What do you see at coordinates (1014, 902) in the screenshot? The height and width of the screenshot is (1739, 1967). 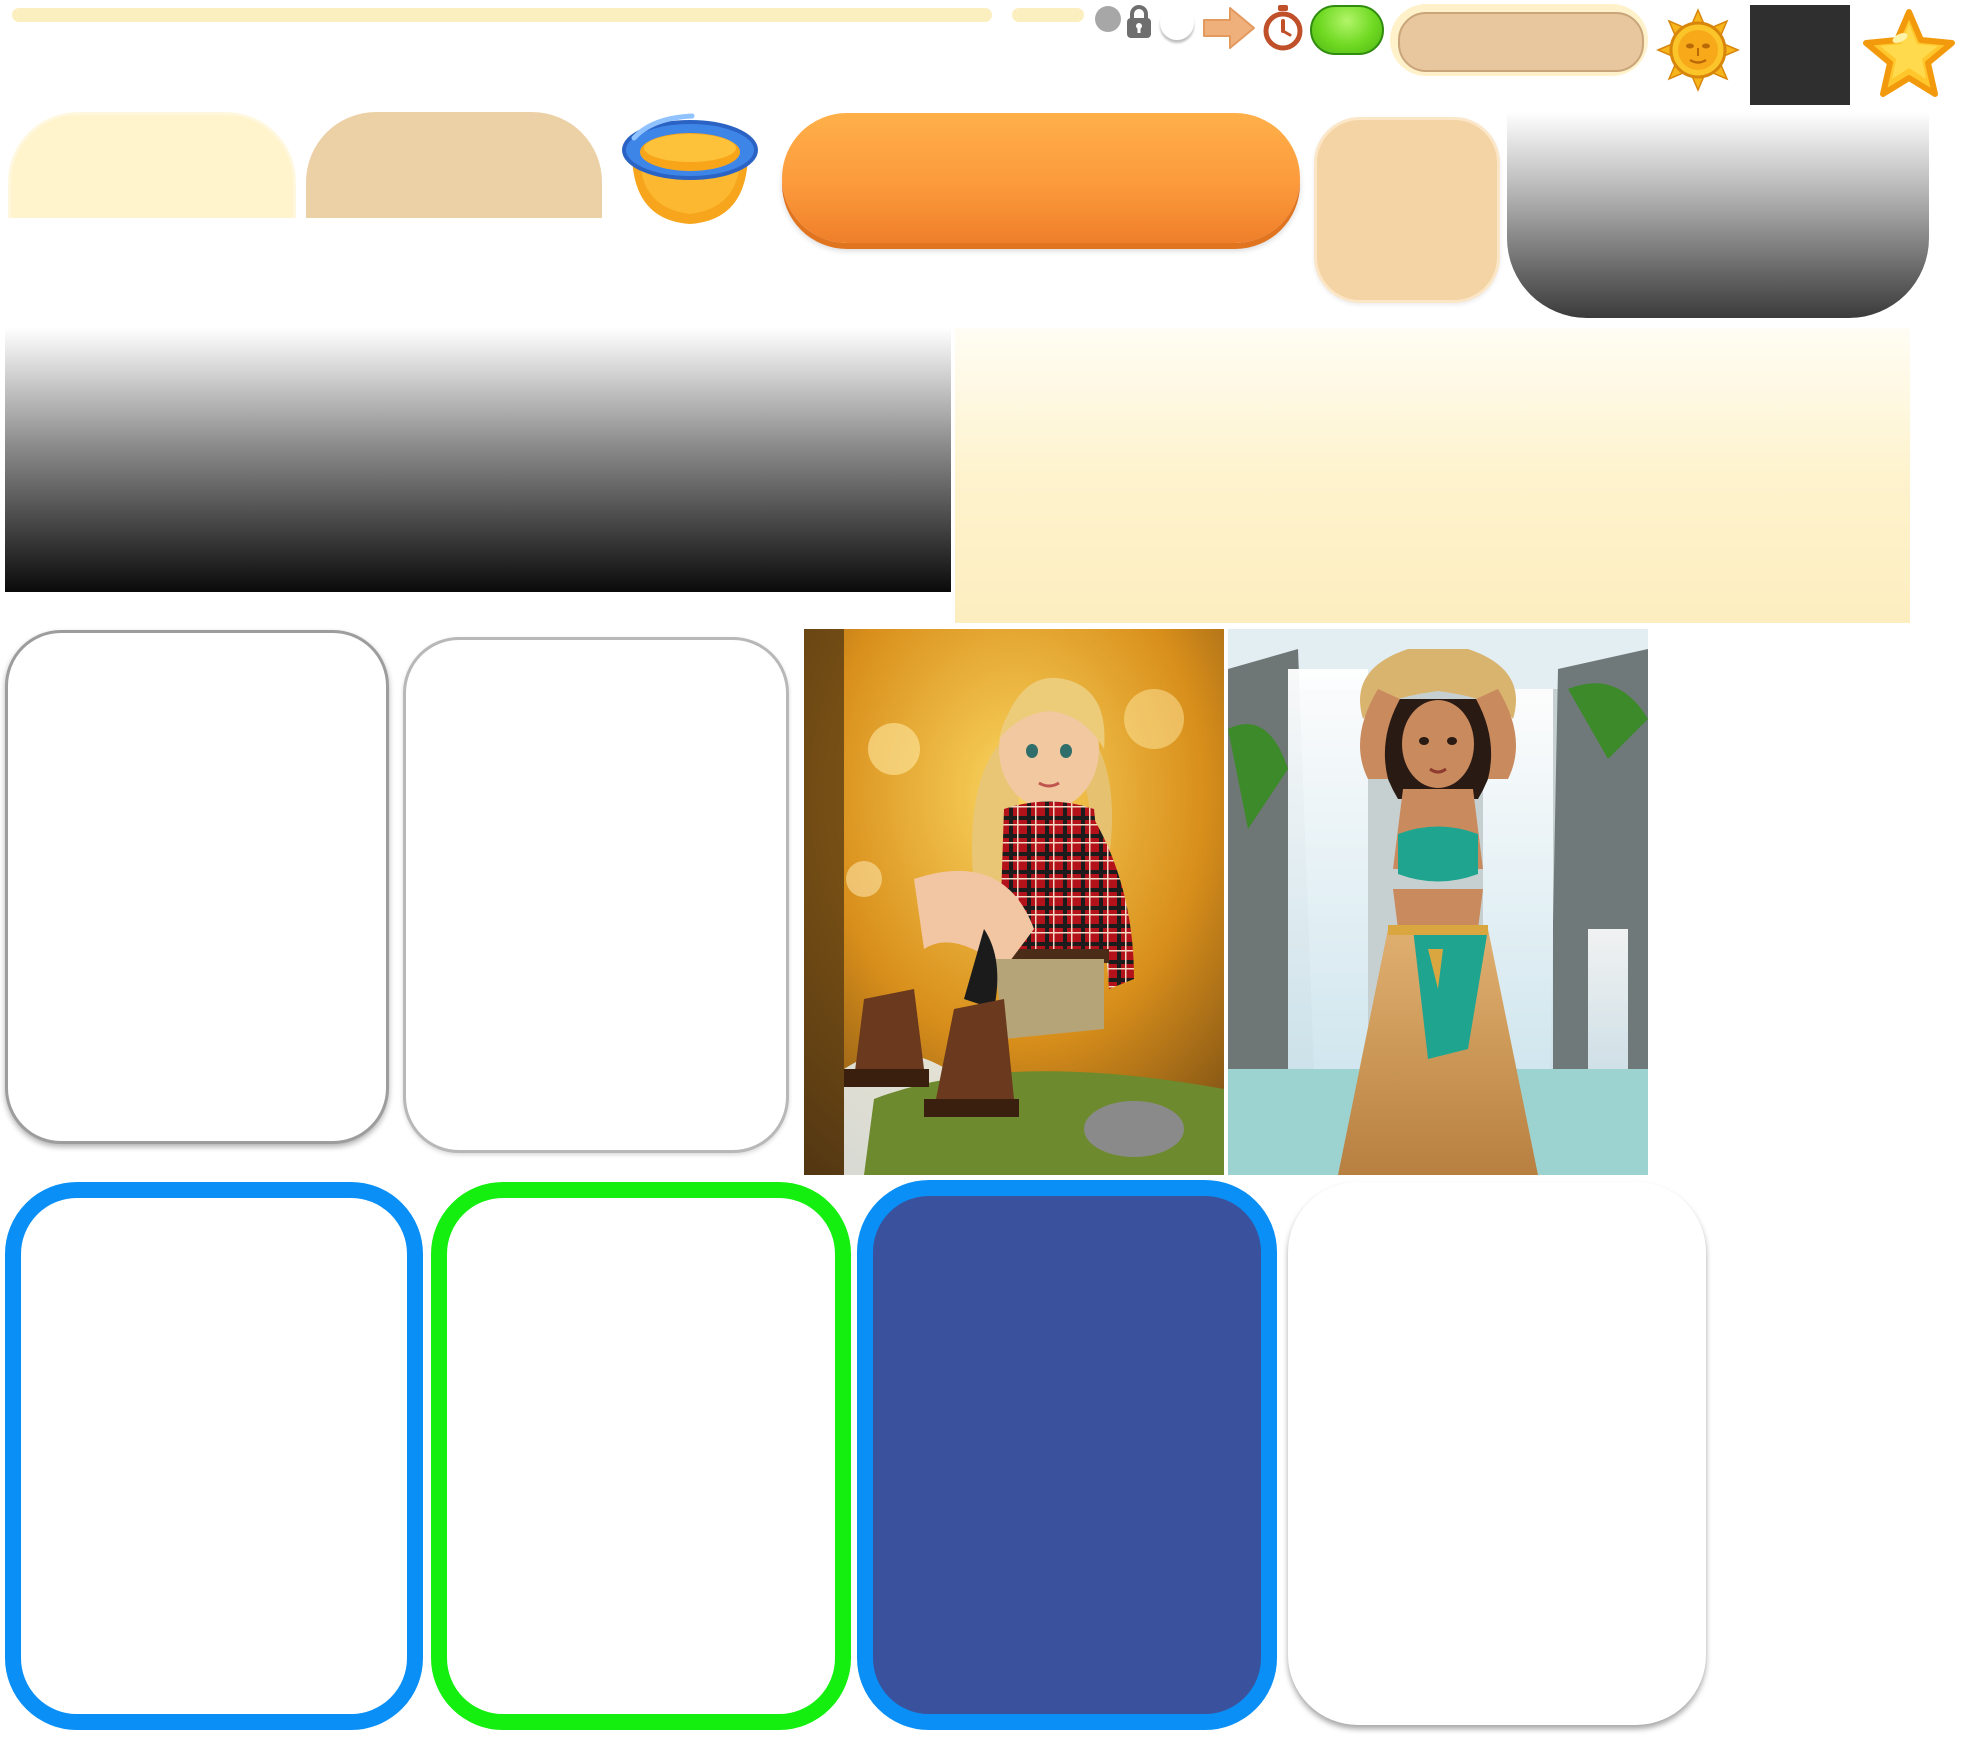 I see `portrait-image-plaid-woman` at bounding box center [1014, 902].